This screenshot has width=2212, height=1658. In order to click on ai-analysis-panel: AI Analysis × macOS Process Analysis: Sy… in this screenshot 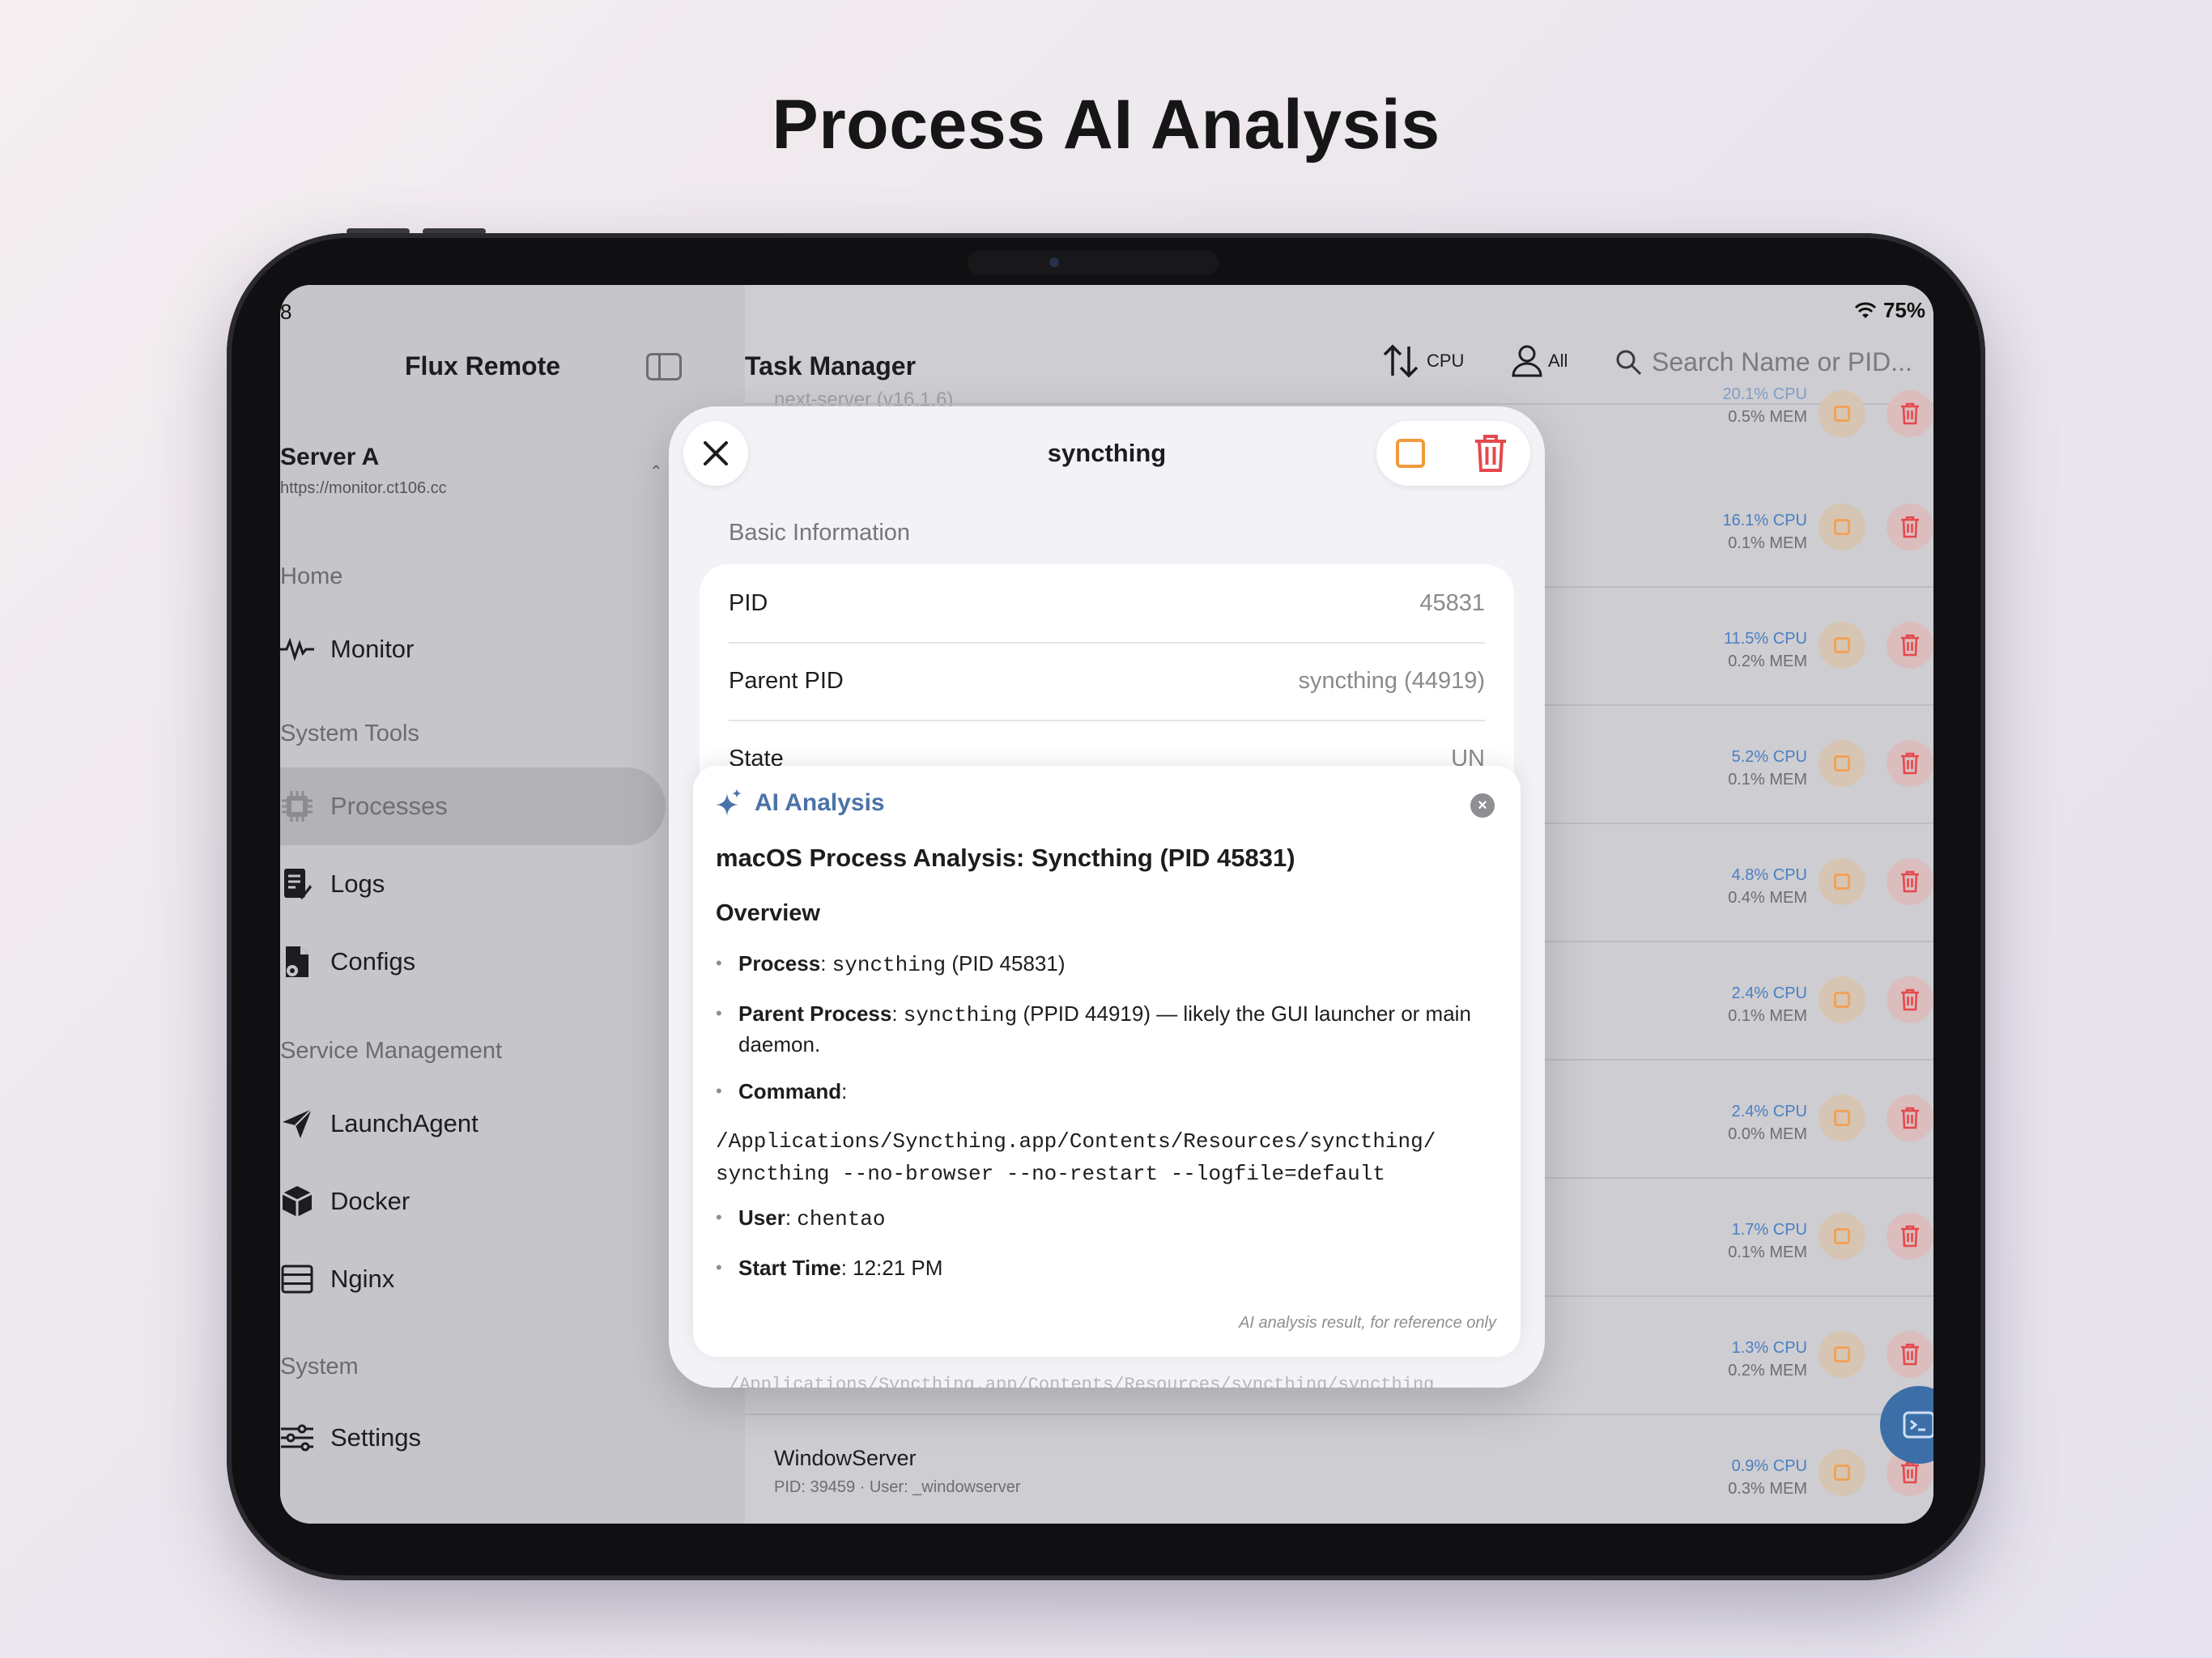, I will do `click(1107, 1061)`.